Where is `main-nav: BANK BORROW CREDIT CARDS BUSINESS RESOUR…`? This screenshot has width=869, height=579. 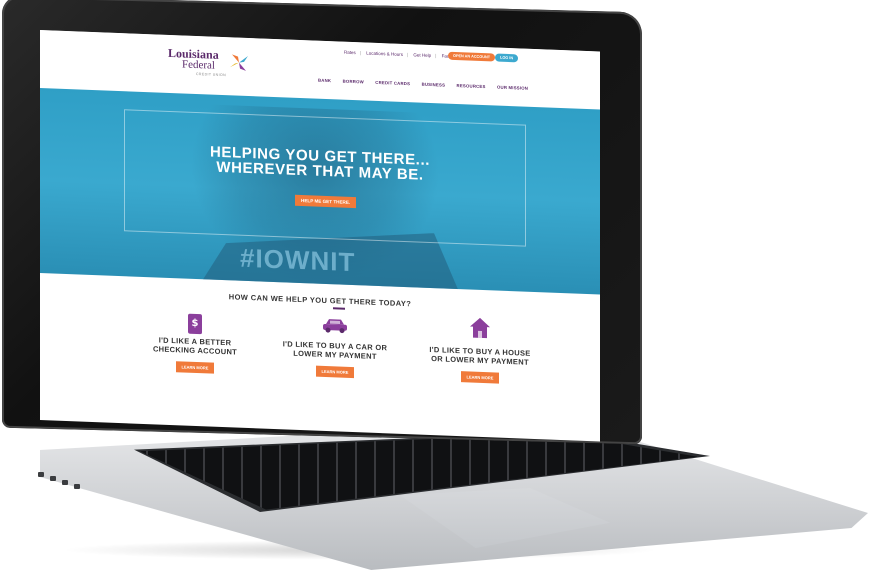
main-nav: BANK BORROW CREDIT CARDS BUSINESS RESOUR… is located at coordinates (428, 84).